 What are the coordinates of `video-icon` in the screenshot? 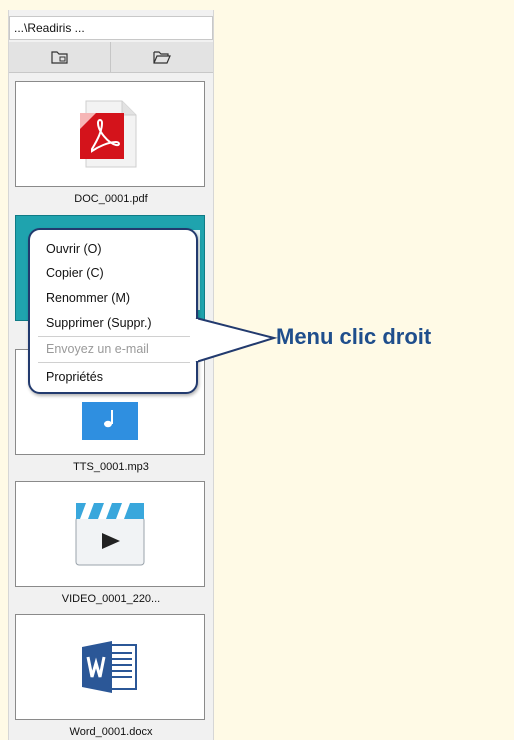 It's located at (110, 534).